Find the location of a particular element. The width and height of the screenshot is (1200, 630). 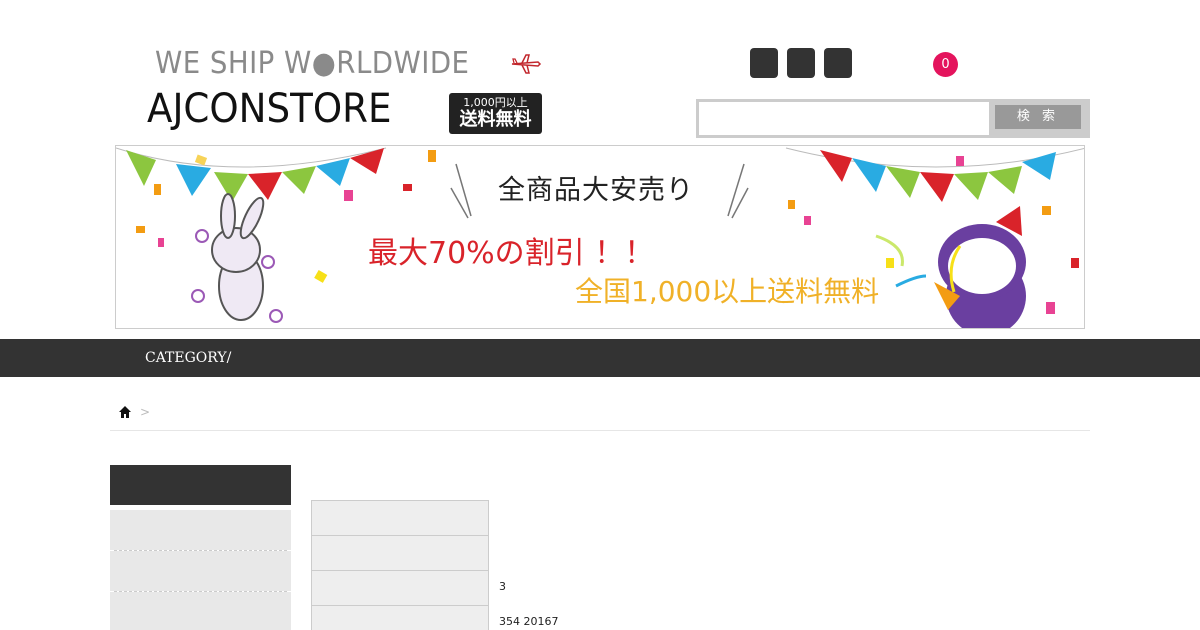

banner-sale-text: 最大70%の割引 ！！ is located at coordinates (511, 253).